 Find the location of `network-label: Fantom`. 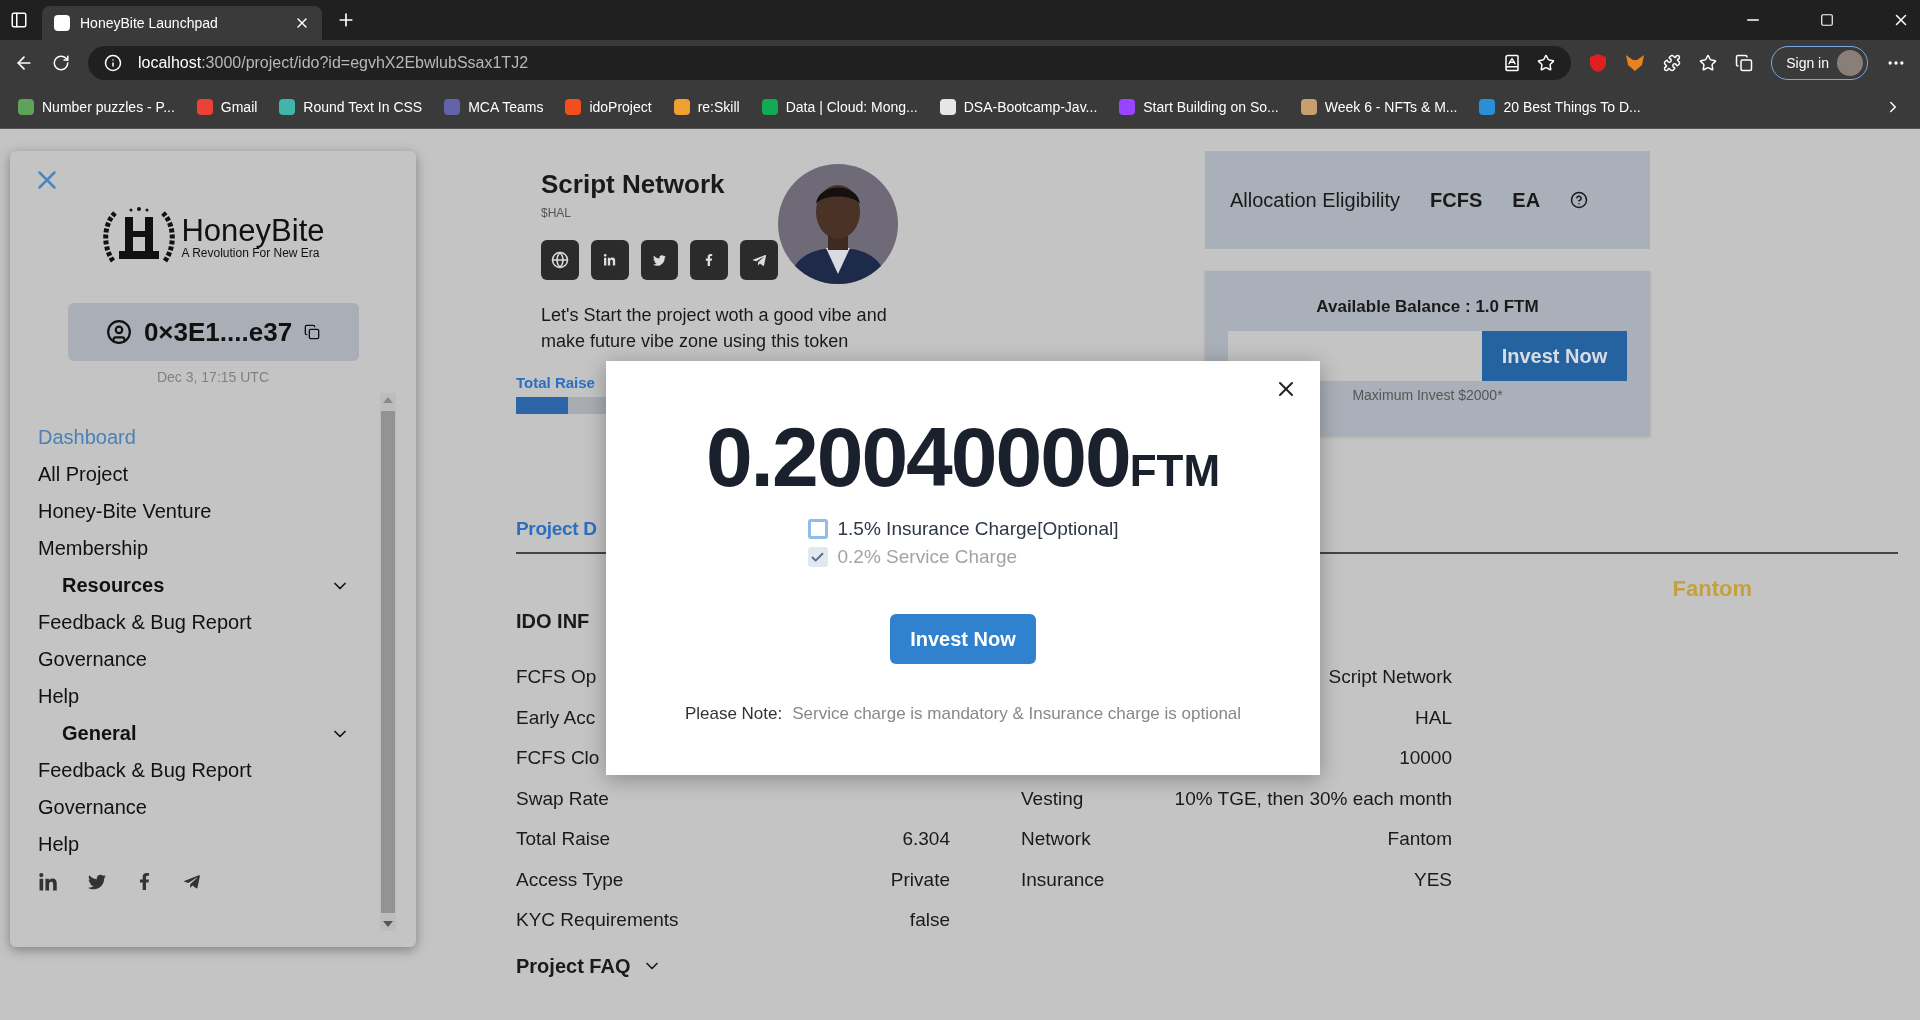

network-label: Fantom is located at coordinates (1712, 589).